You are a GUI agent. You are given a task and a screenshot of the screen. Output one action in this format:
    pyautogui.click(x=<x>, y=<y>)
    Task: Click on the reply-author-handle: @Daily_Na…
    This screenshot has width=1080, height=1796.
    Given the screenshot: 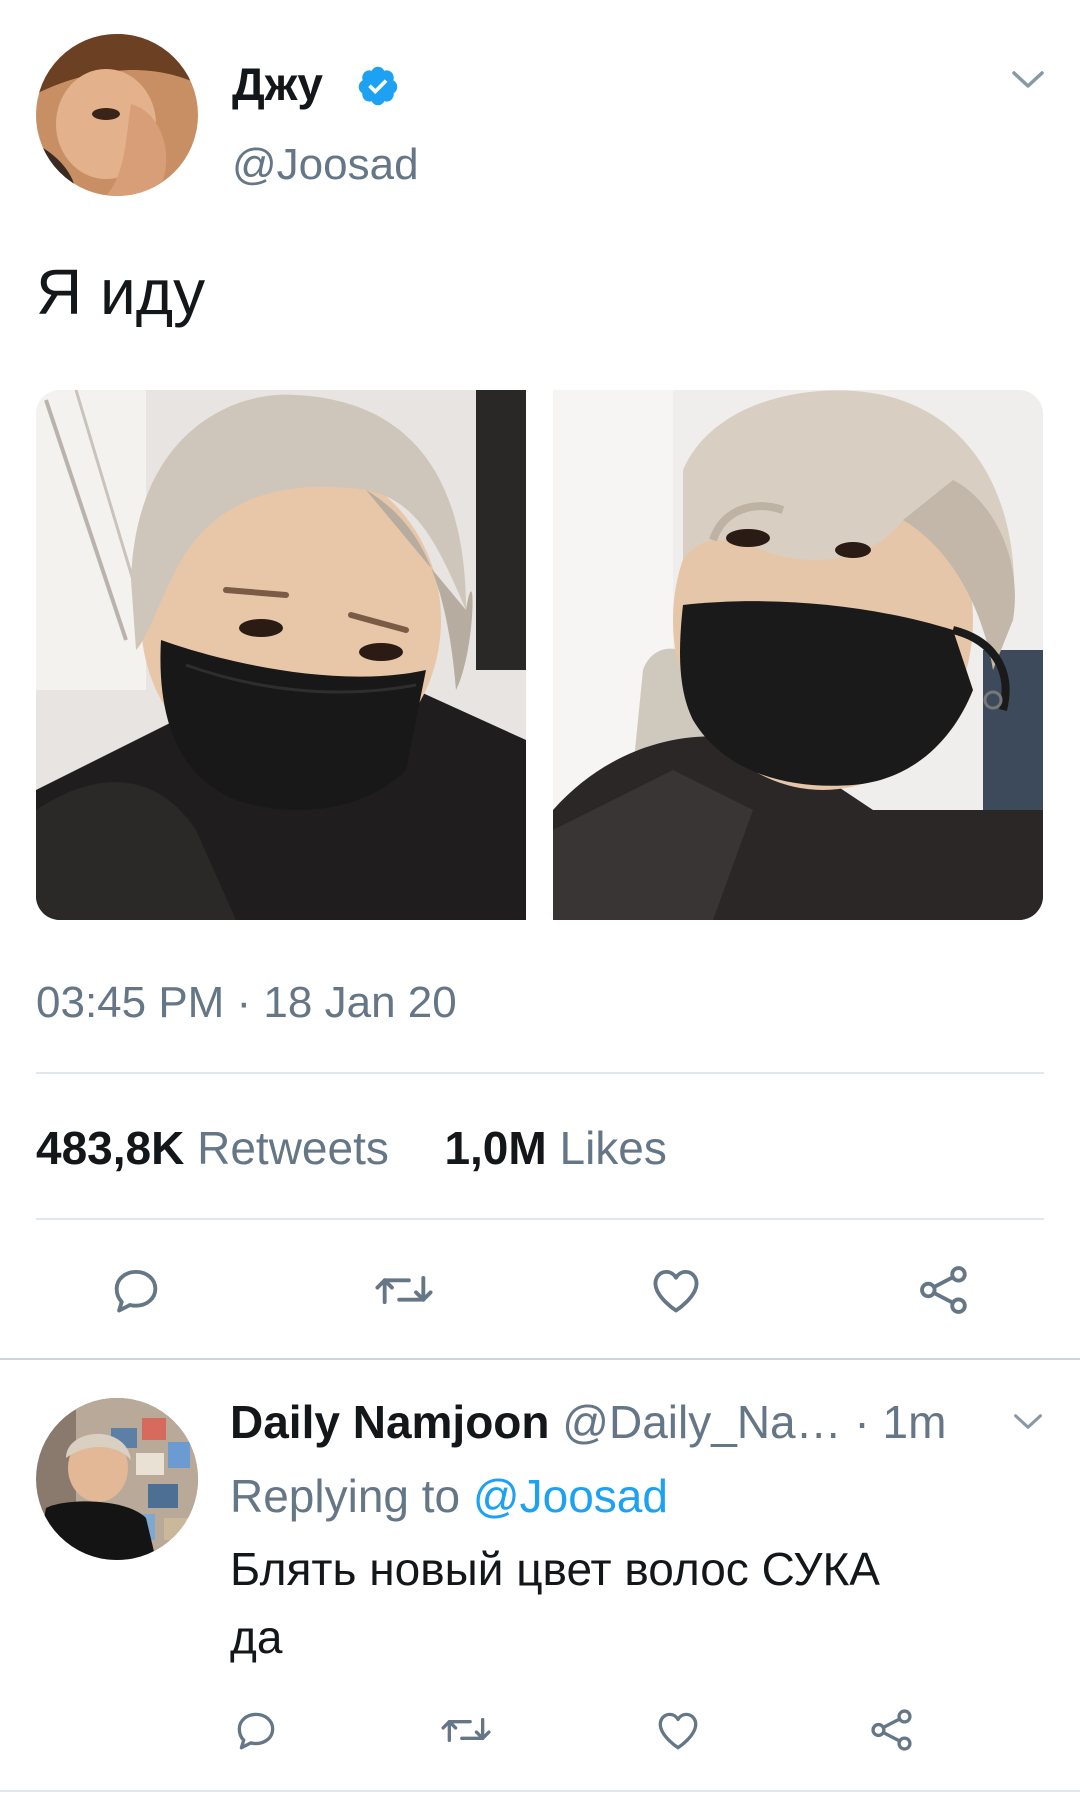 What is the action you would take?
    pyautogui.click(x=701, y=1422)
    